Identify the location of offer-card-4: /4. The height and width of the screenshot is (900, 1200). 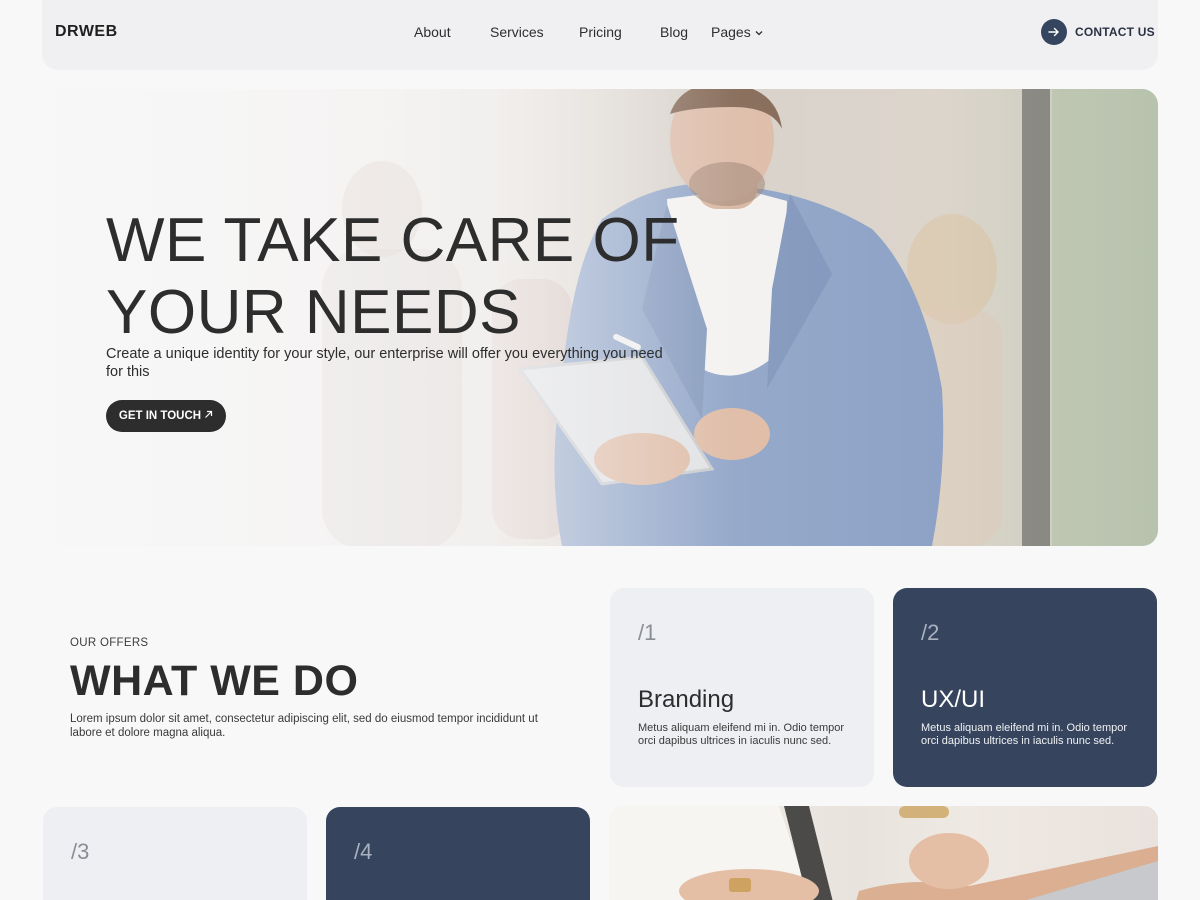
(458, 853).